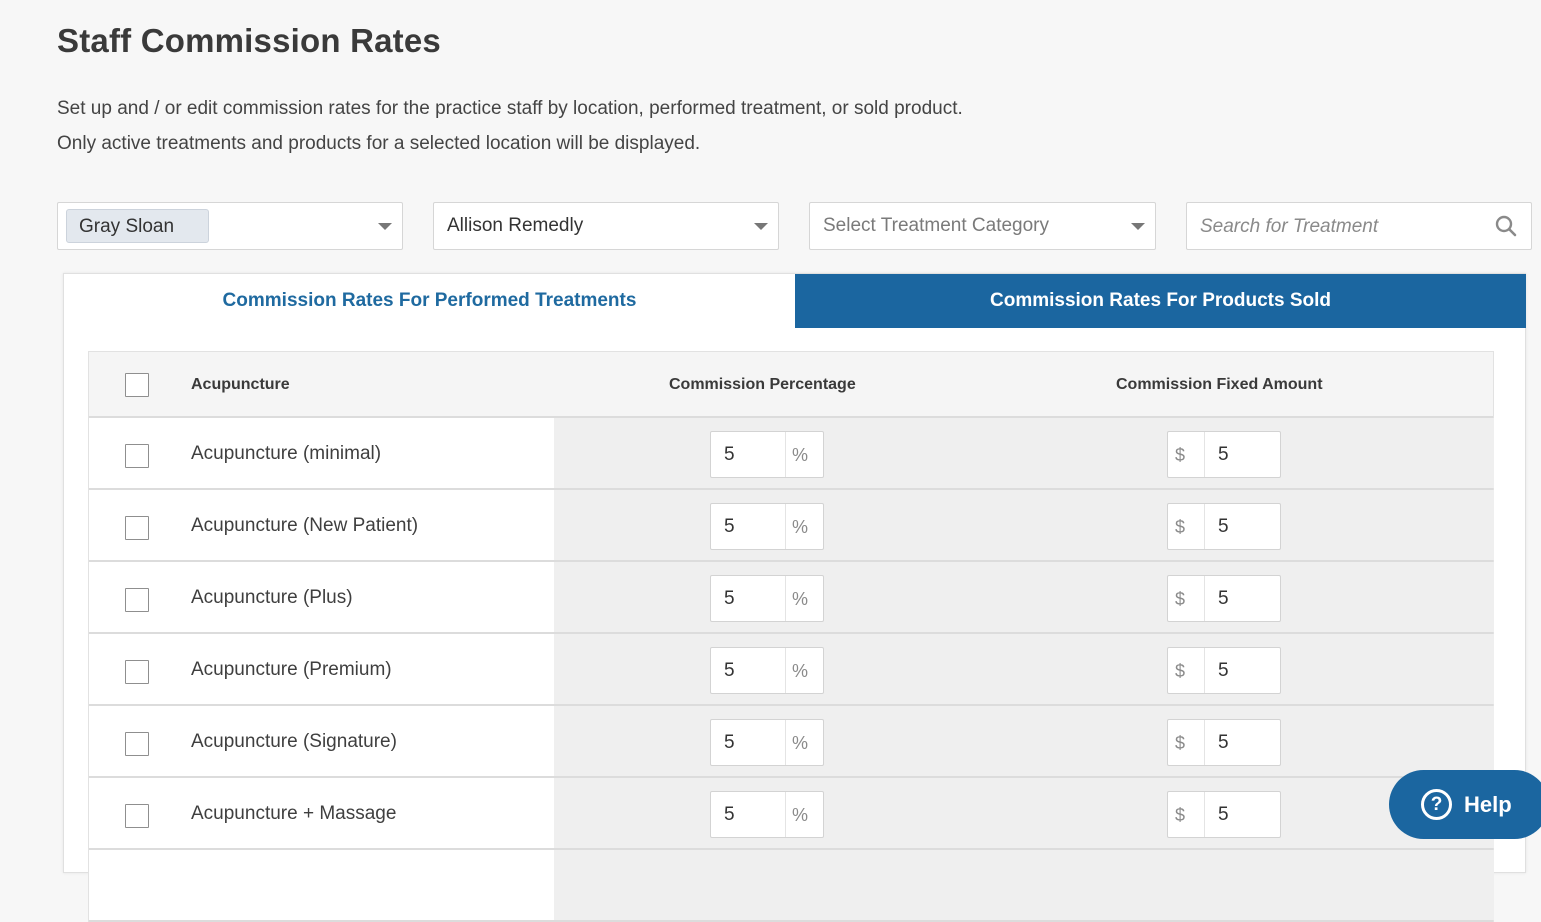 This screenshot has height=922, width=1541. What do you see at coordinates (762, 384) in the screenshot?
I see `column-header-percentage: Commission Percentage` at bounding box center [762, 384].